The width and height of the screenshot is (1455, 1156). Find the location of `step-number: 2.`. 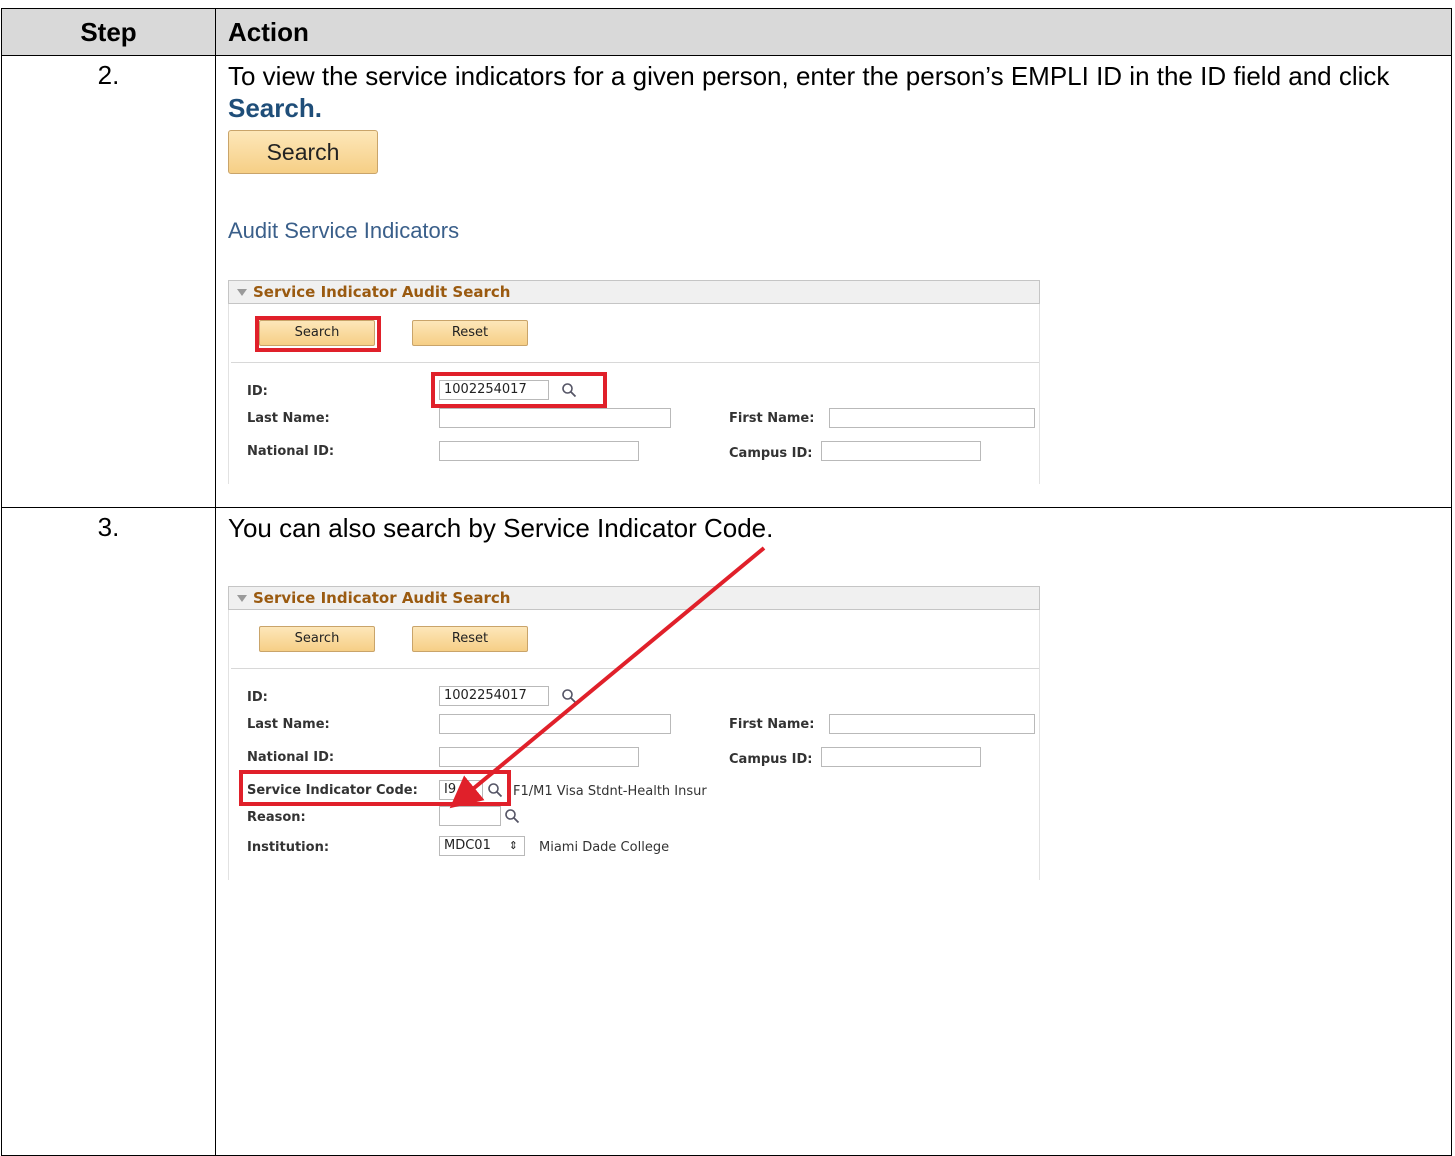

step-number: 2. is located at coordinates (108, 281).